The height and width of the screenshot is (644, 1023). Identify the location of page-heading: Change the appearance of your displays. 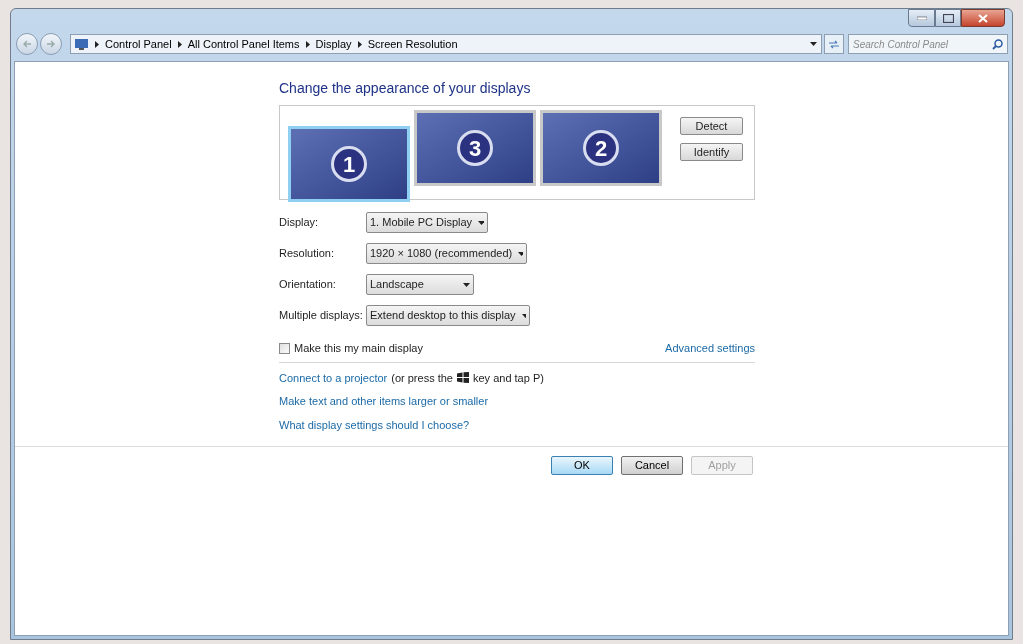
(405, 88).